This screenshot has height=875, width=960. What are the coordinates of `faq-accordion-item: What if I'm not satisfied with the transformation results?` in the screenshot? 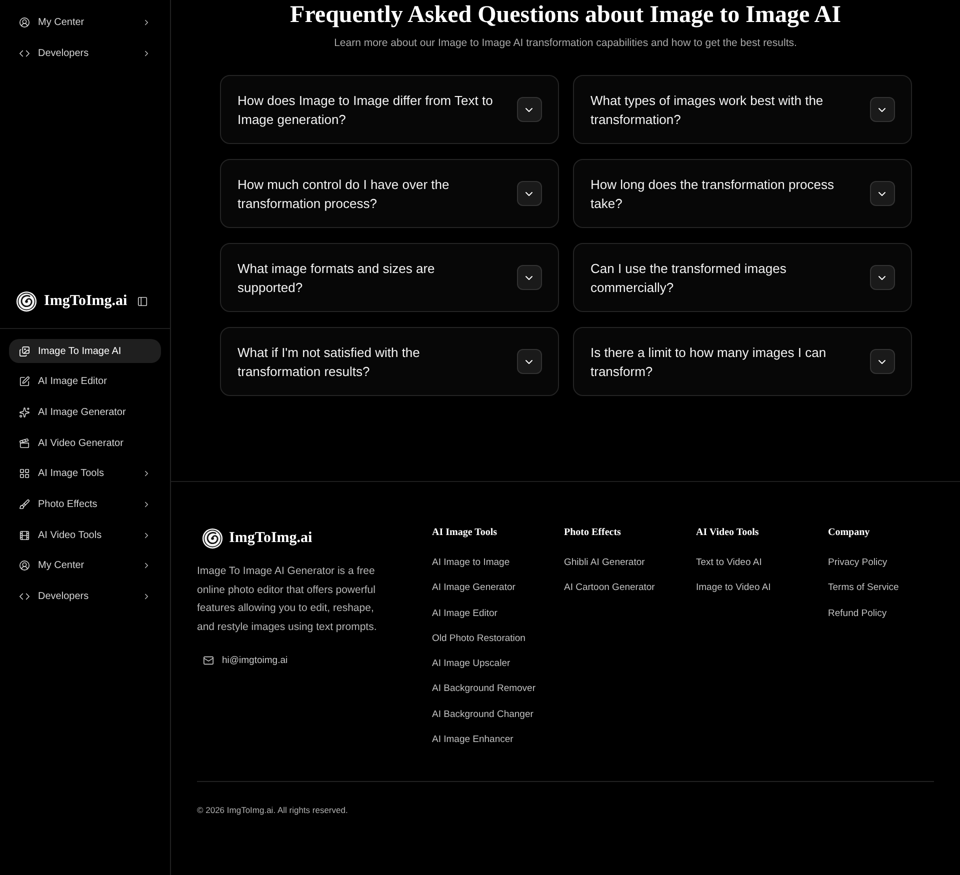 It's located at (389, 361).